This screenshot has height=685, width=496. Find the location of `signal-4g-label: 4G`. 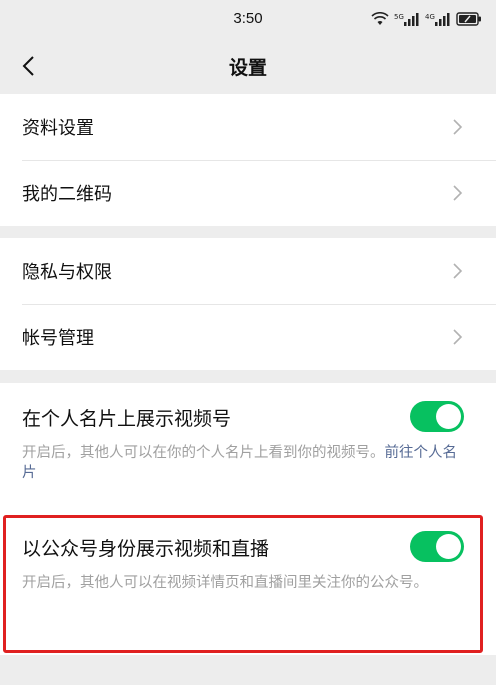

signal-4g-label: 4G is located at coordinates (430, 17).